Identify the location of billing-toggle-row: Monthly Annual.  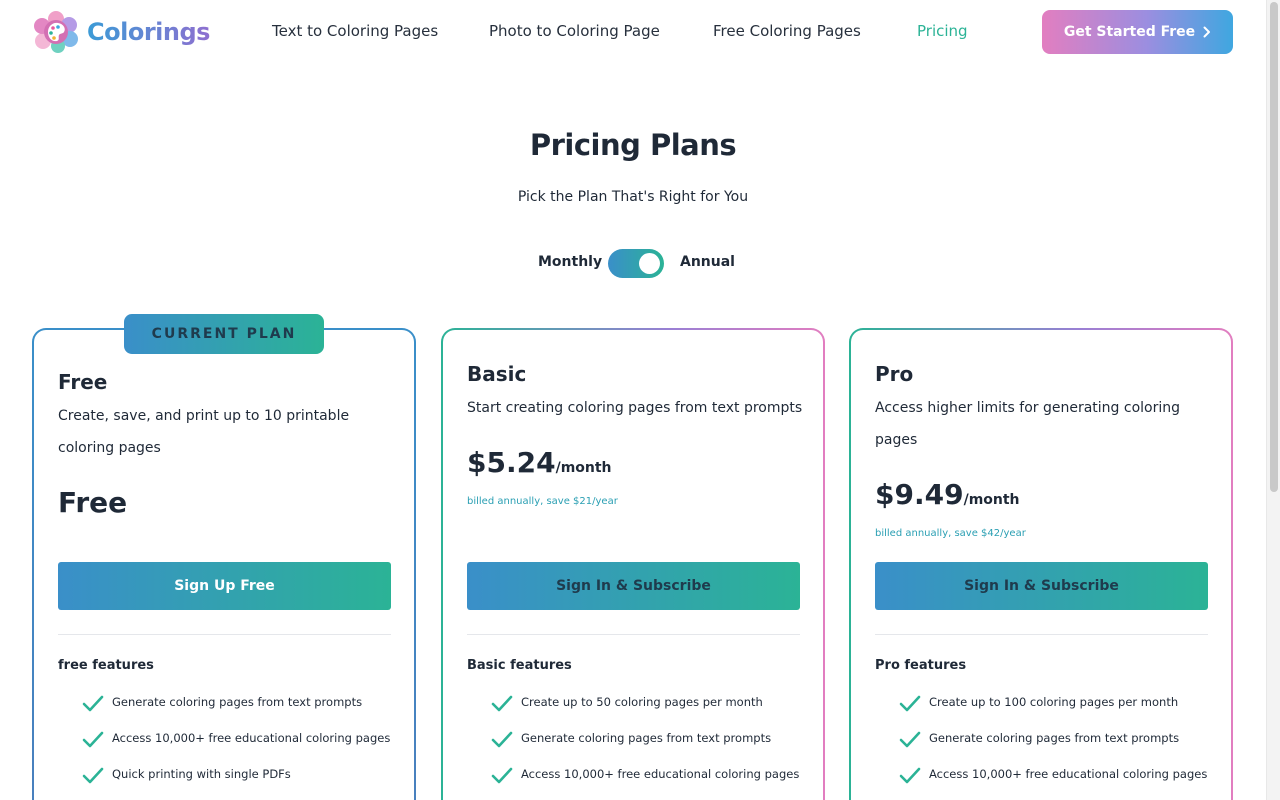
(633, 263).